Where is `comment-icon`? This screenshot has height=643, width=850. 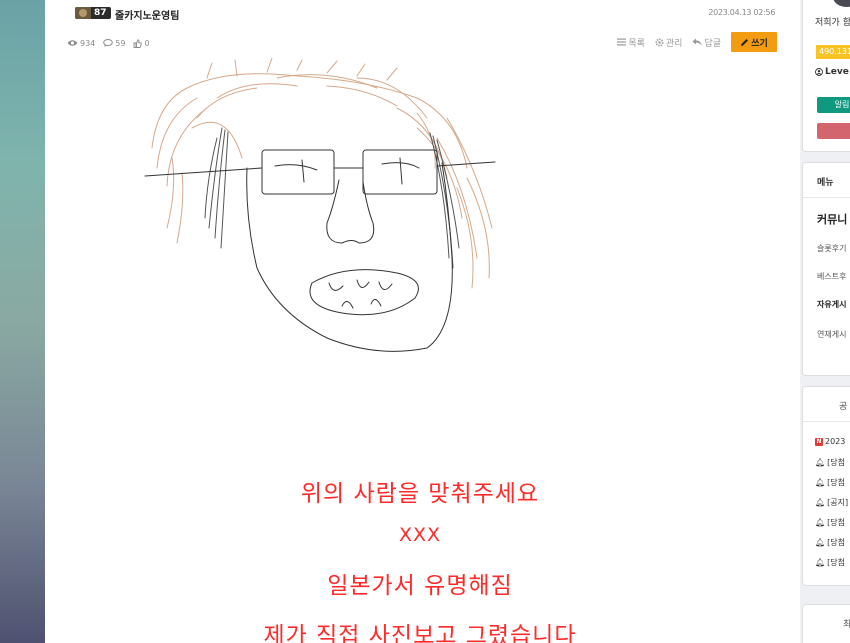 comment-icon is located at coordinates (108, 43).